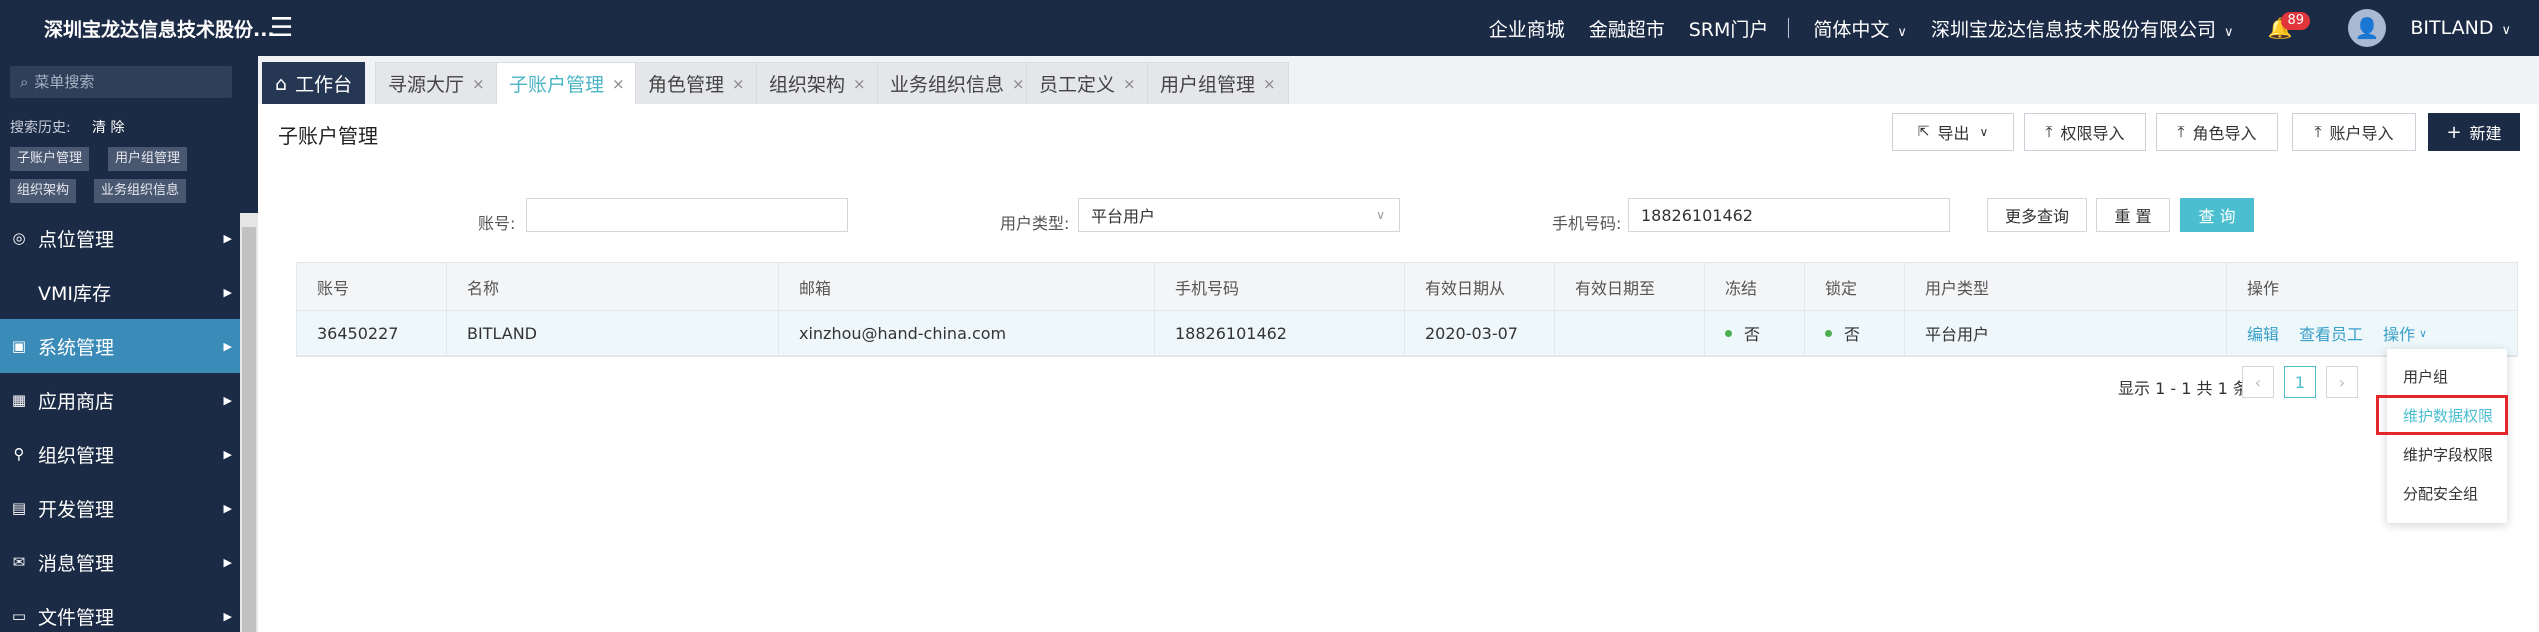 The width and height of the screenshot is (2539, 632). What do you see at coordinates (120, 346) in the screenshot?
I see `sidebar-item-system: ▣ 系统管理 ▶` at bounding box center [120, 346].